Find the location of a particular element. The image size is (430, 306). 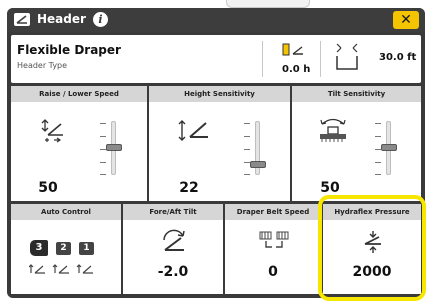

raise-lower-icon is located at coordinates (53, 133).